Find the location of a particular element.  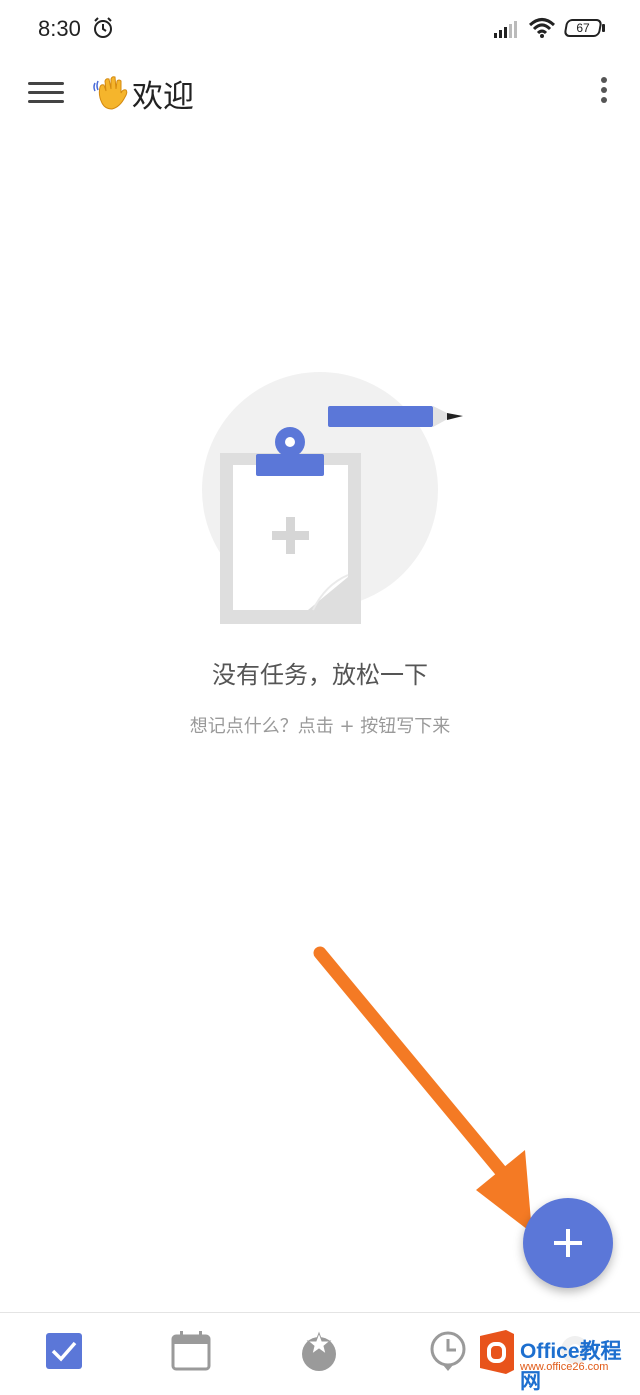

calendar-icon is located at coordinates (191, 1351).